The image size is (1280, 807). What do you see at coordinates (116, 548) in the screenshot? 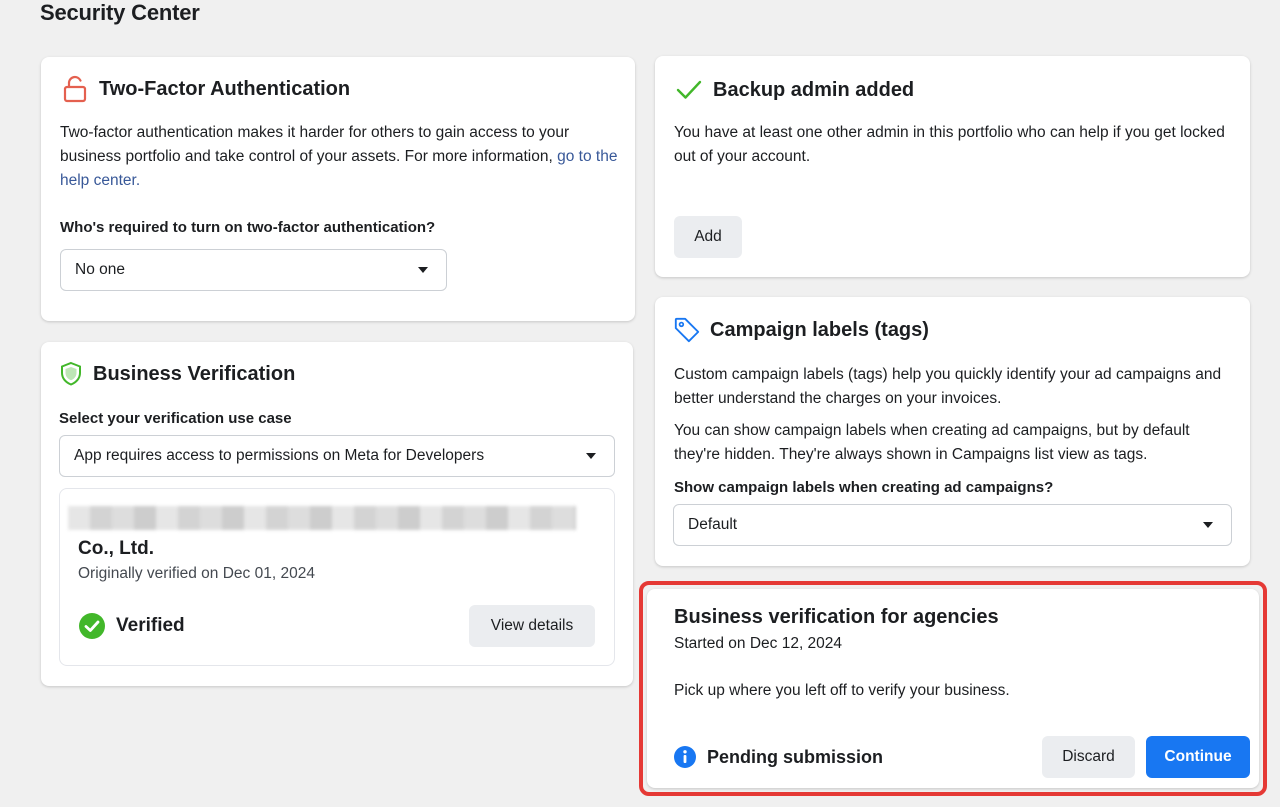
I see `company-name: Co., Ltd.` at bounding box center [116, 548].